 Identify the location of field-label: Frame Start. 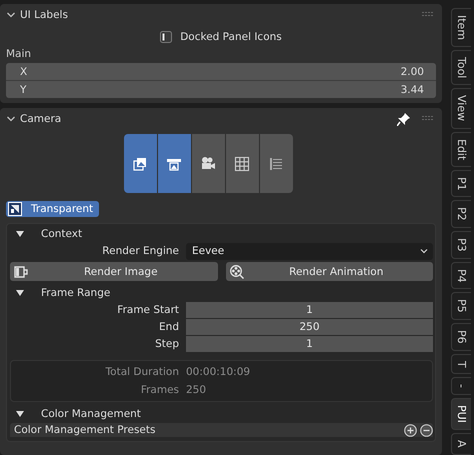
(148, 310).